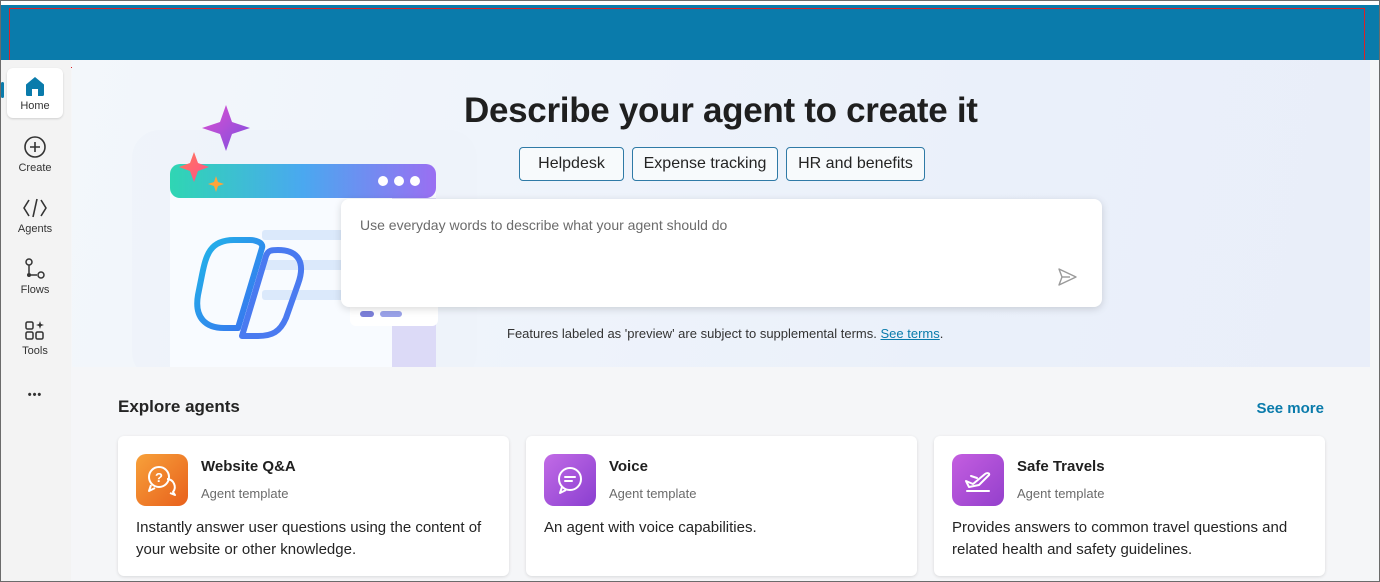  What do you see at coordinates (941, 333) in the screenshot?
I see `terms-period: .` at bounding box center [941, 333].